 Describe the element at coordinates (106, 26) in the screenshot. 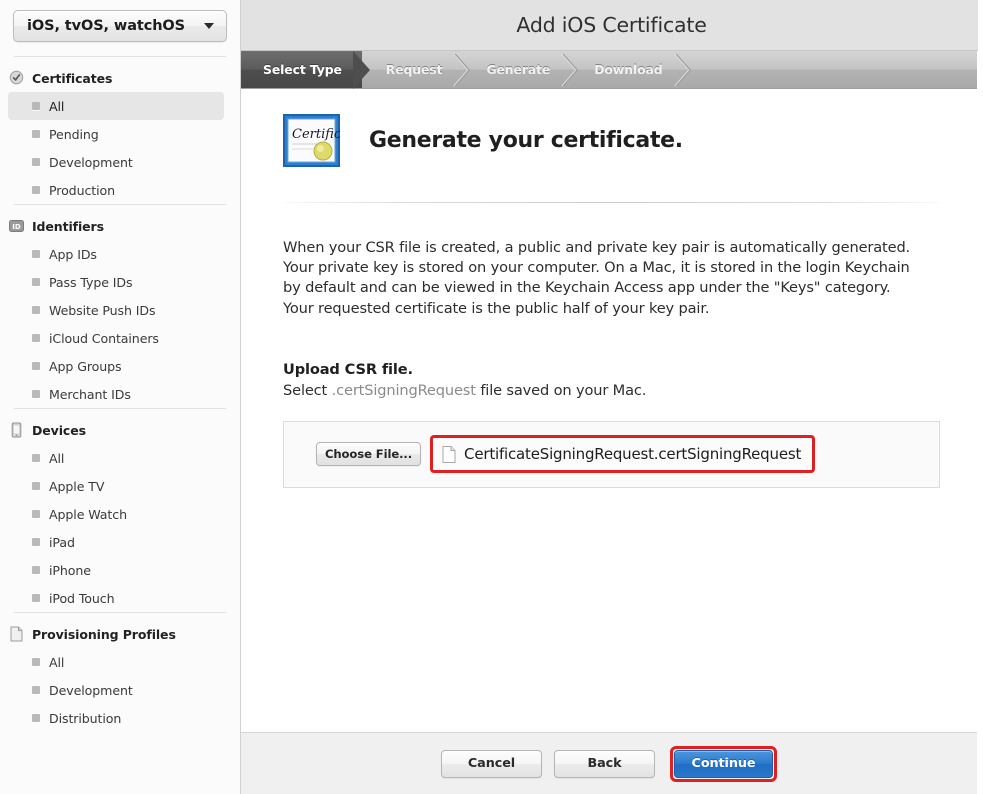

I see `team-select-value: iOS, tvOS, watchOS` at that location.